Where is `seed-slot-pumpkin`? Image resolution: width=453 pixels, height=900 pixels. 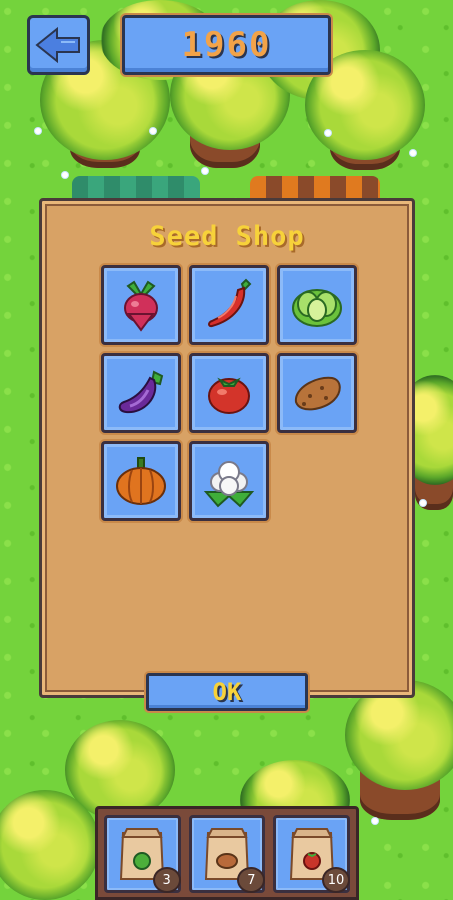 seed-slot-pumpkin is located at coordinates (141, 481).